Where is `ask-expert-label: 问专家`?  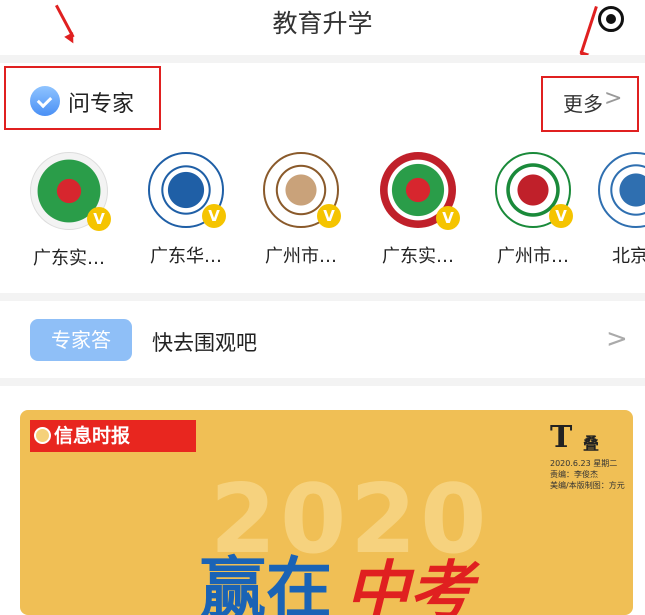 ask-expert-label: 问专家 is located at coordinates (101, 104).